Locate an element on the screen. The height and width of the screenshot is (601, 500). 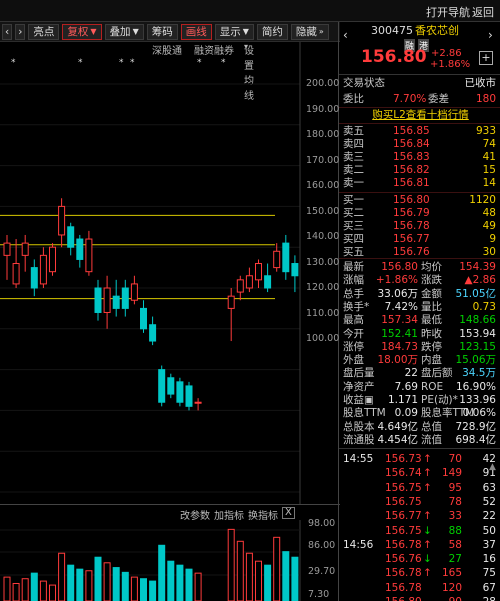
draw-line-button: 画线 is located at coordinates (196, 31).